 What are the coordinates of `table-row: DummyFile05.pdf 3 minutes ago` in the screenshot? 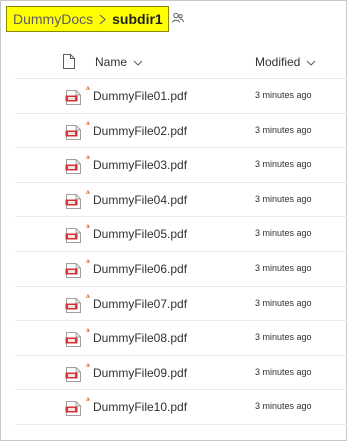 It's located at (181, 234).